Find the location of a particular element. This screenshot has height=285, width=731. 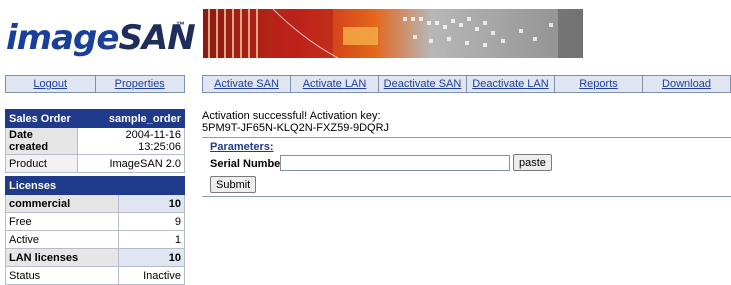

licenses-header: Licenses is located at coordinates (95, 185).